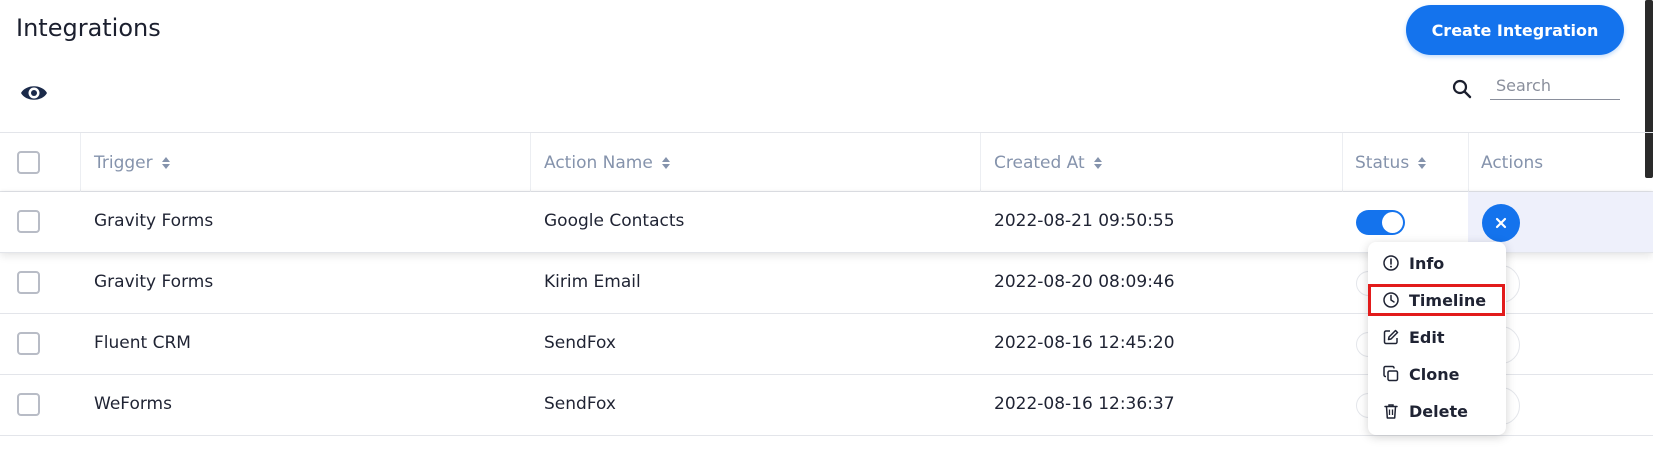 This screenshot has width=1653, height=453. I want to click on column-header-label: Actions, so click(1512, 163).